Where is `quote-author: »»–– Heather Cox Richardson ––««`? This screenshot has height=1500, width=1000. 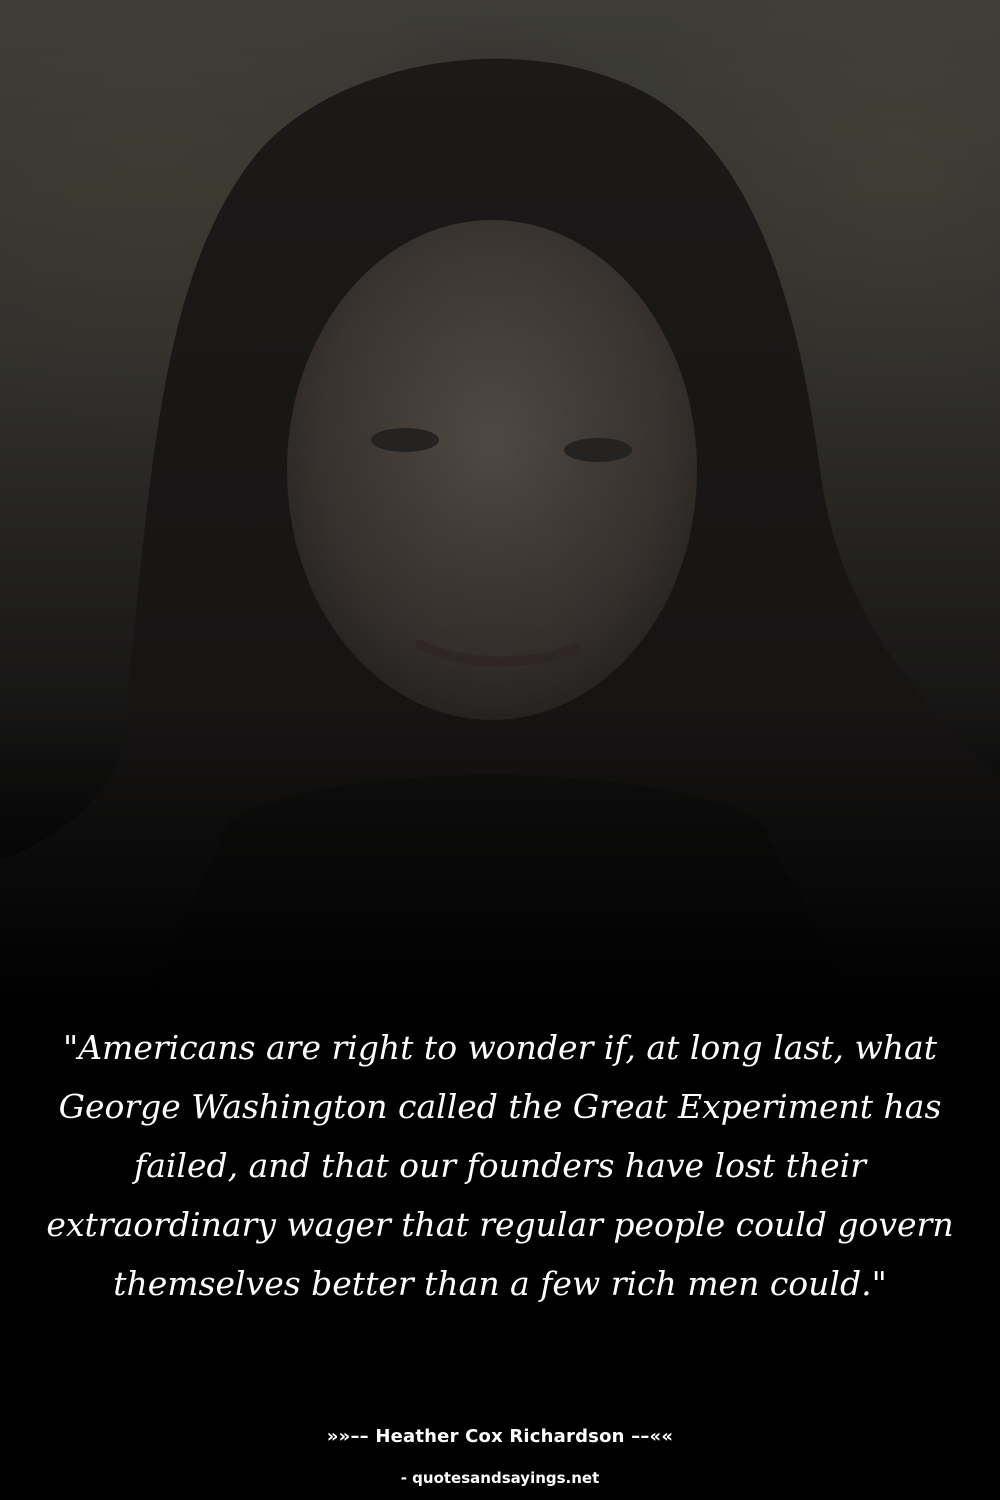 quote-author: »»–– Heather Cox Richardson ––«« is located at coordinates (500, 1436).